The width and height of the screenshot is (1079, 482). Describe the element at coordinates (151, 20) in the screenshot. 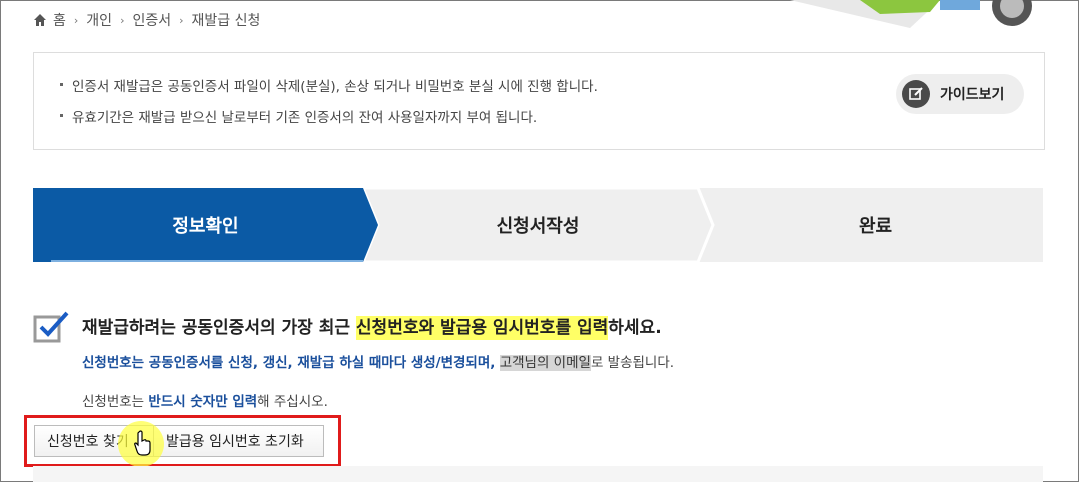

I see `breadcrumb-certificate: 인증서` at that location.